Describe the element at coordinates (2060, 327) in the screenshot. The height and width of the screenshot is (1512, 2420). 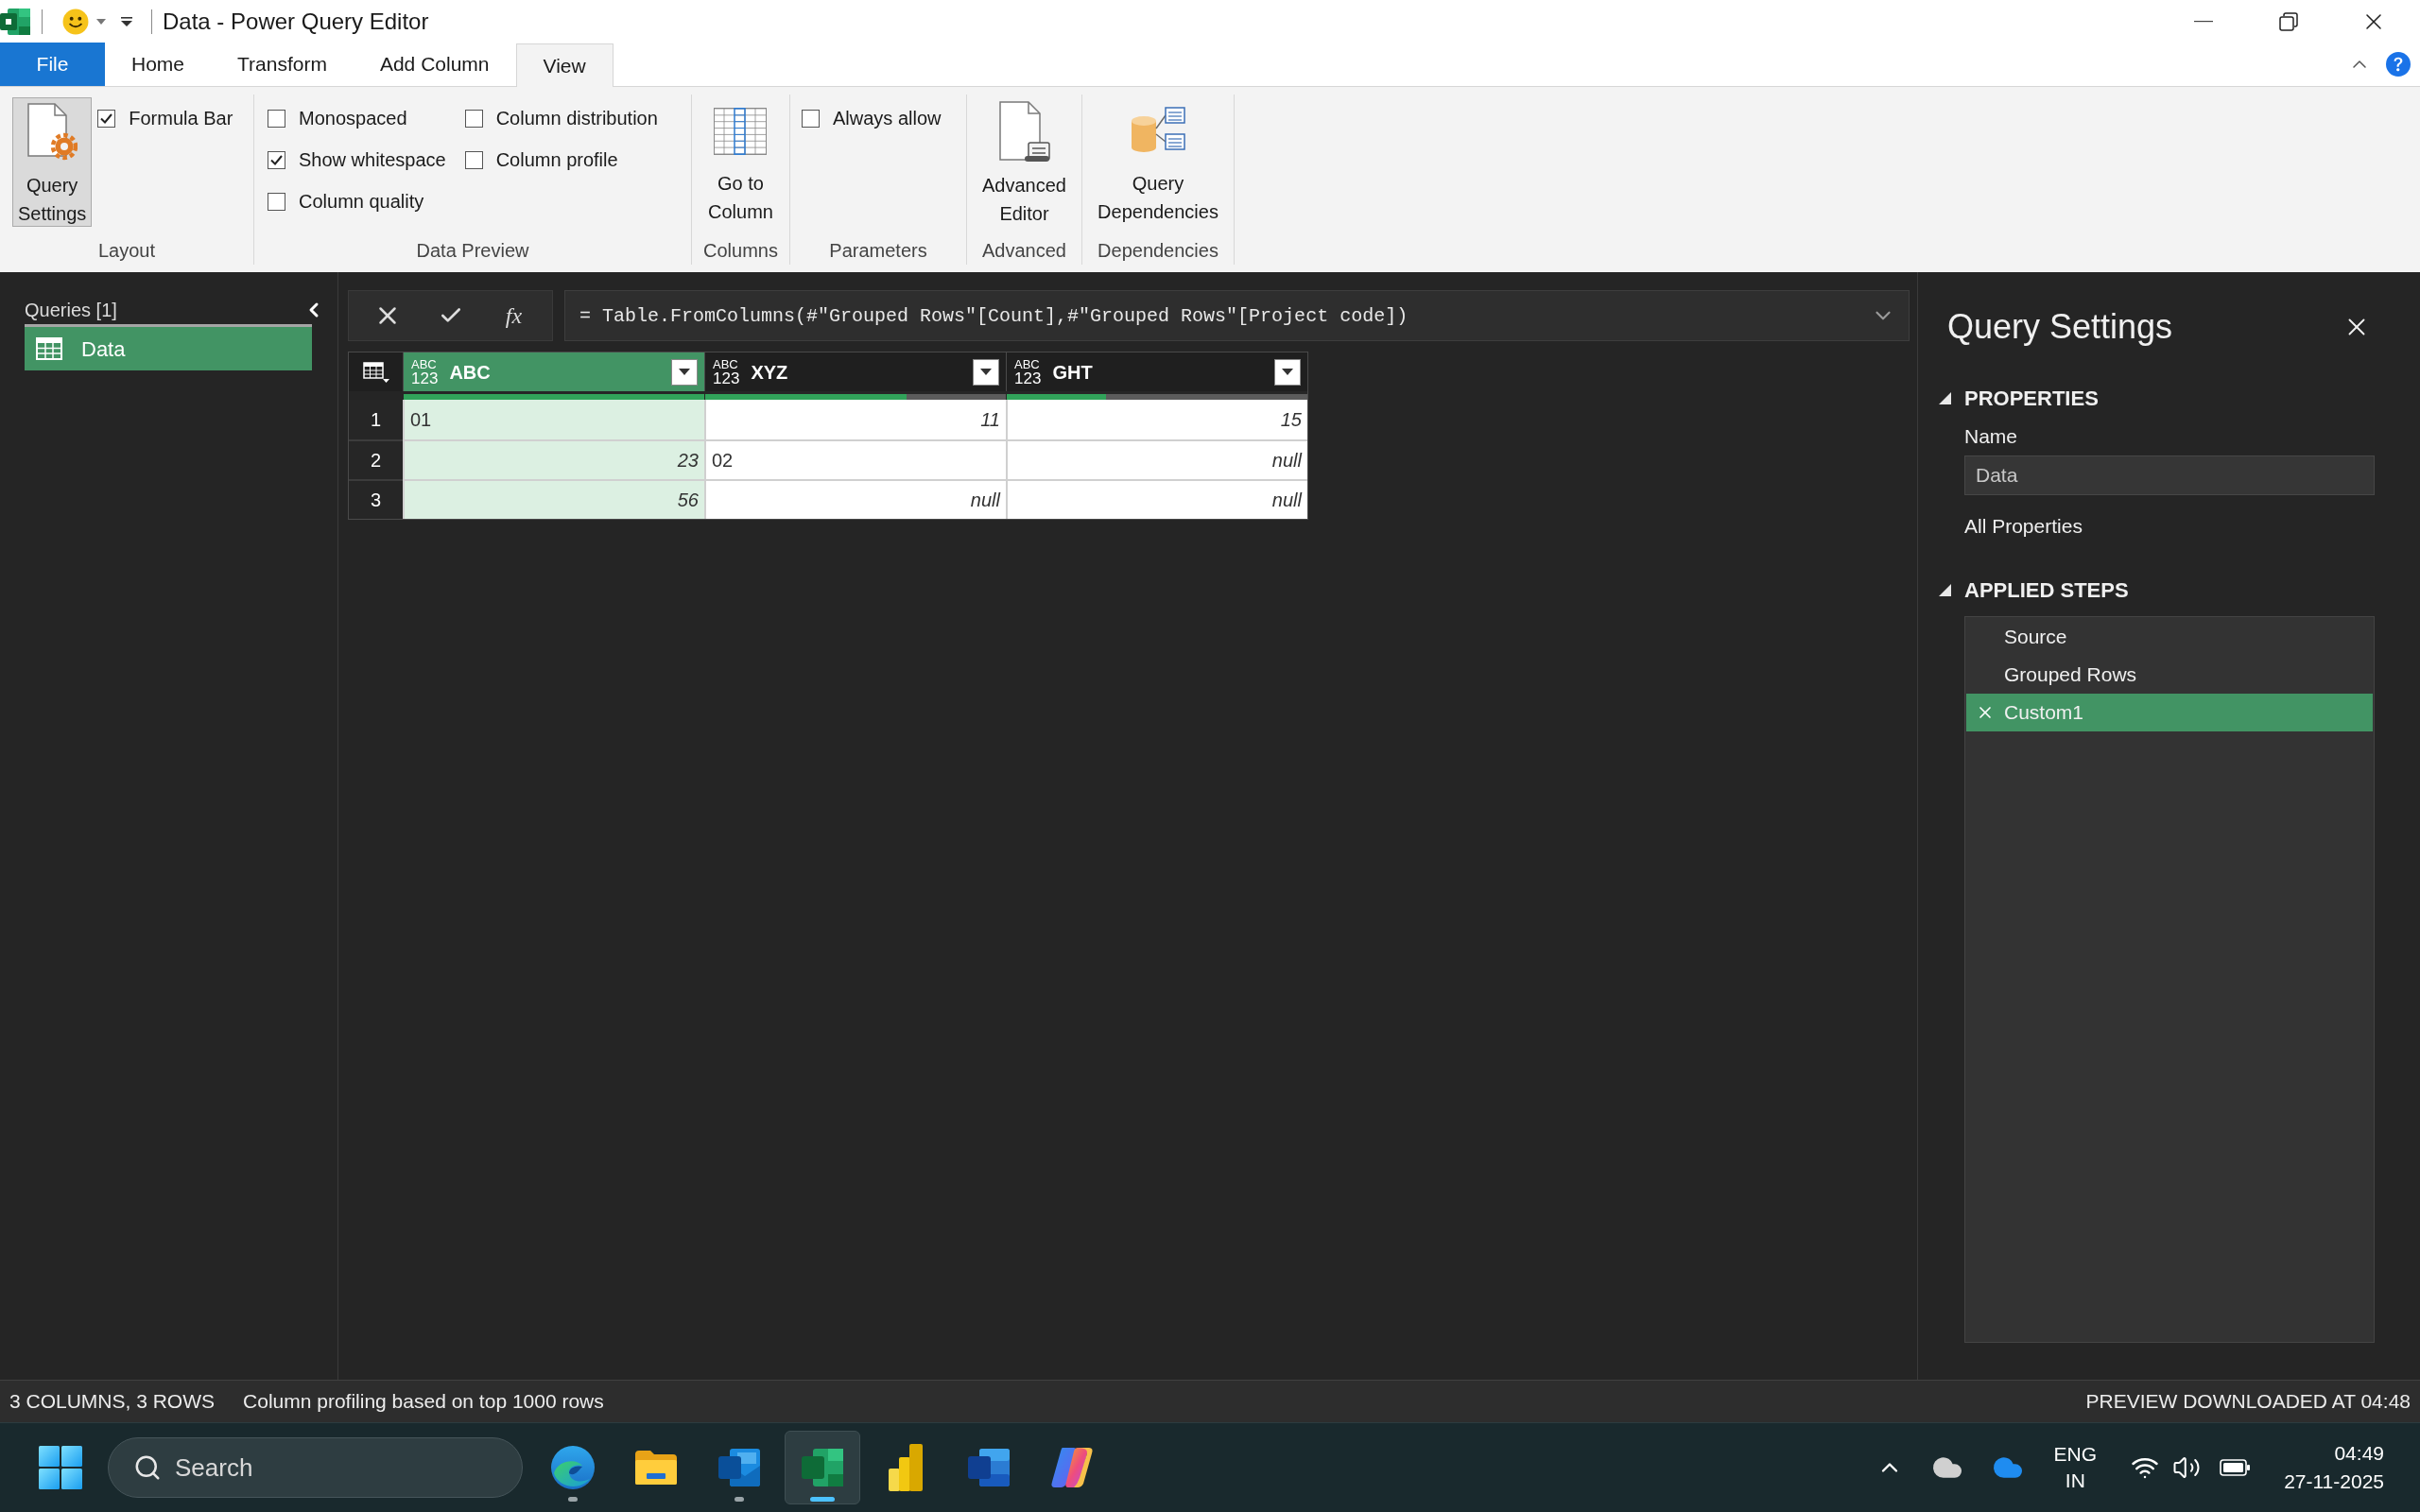
I see `pane-title: Query Settings` at that location.